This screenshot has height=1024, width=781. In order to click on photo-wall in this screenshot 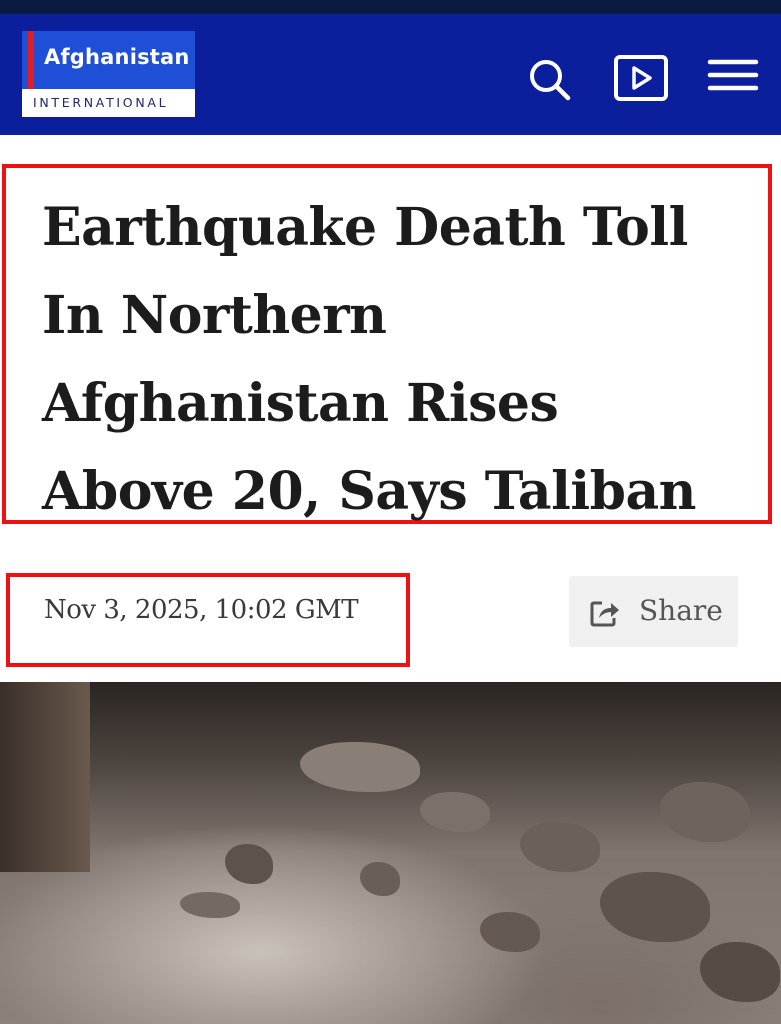, I will do `click(45, 777)`.